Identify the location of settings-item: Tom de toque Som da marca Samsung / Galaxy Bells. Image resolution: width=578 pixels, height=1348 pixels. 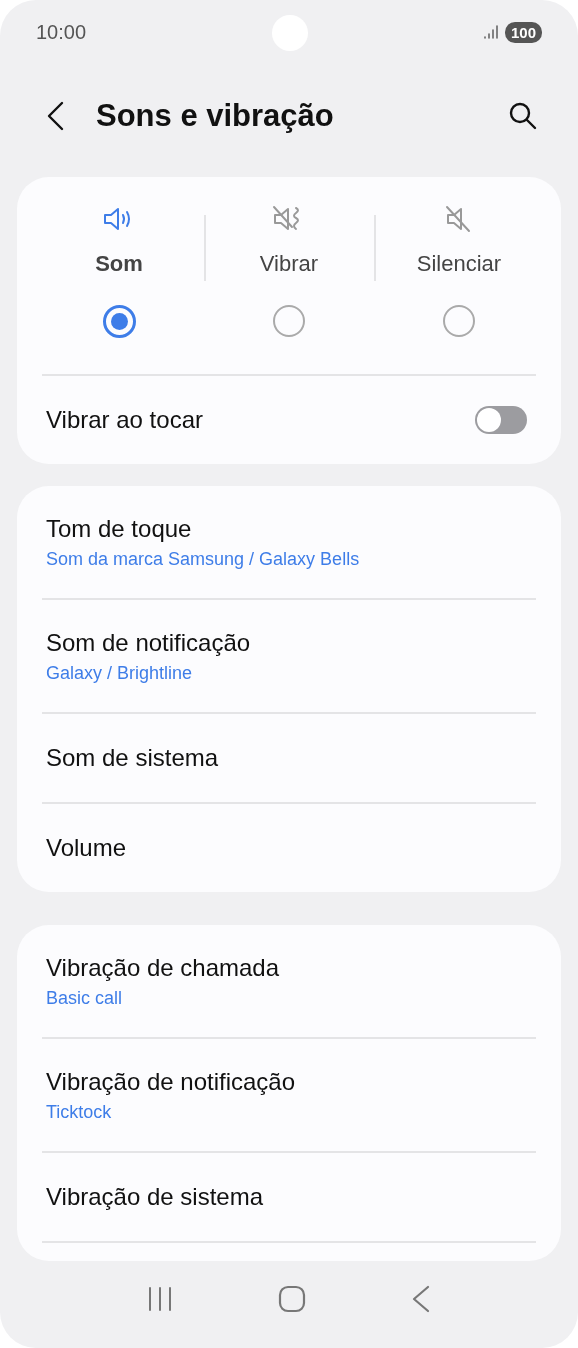
(289, 542).